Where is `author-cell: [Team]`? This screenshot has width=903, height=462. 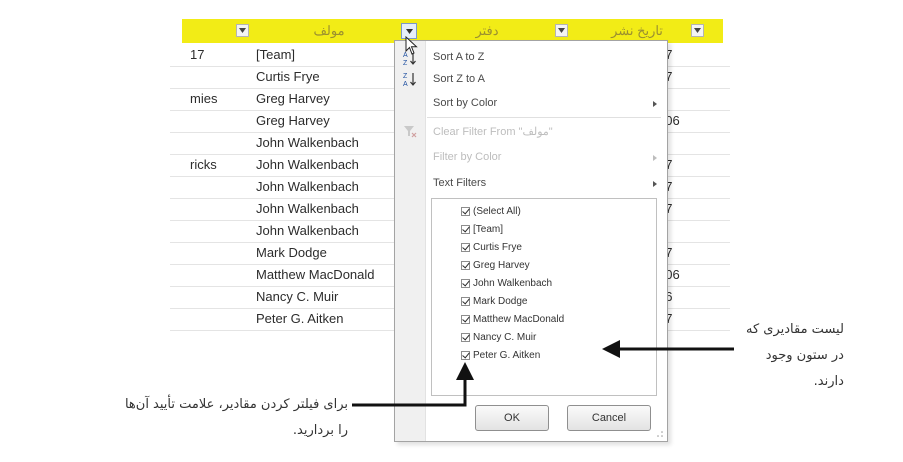
author-cell: [Team] is located at coordinates (275, 54).